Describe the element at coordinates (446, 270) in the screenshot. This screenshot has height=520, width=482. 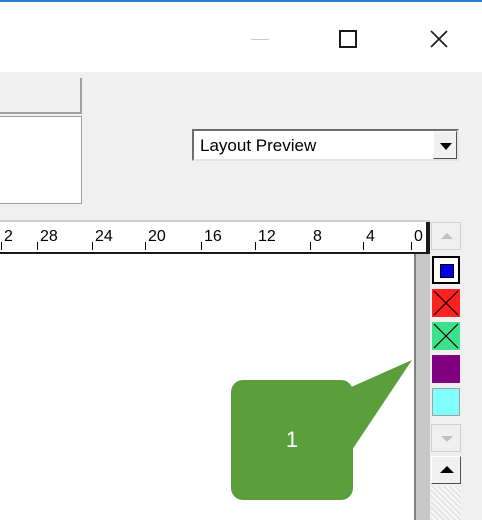
I see `swatch-blue` at that location.